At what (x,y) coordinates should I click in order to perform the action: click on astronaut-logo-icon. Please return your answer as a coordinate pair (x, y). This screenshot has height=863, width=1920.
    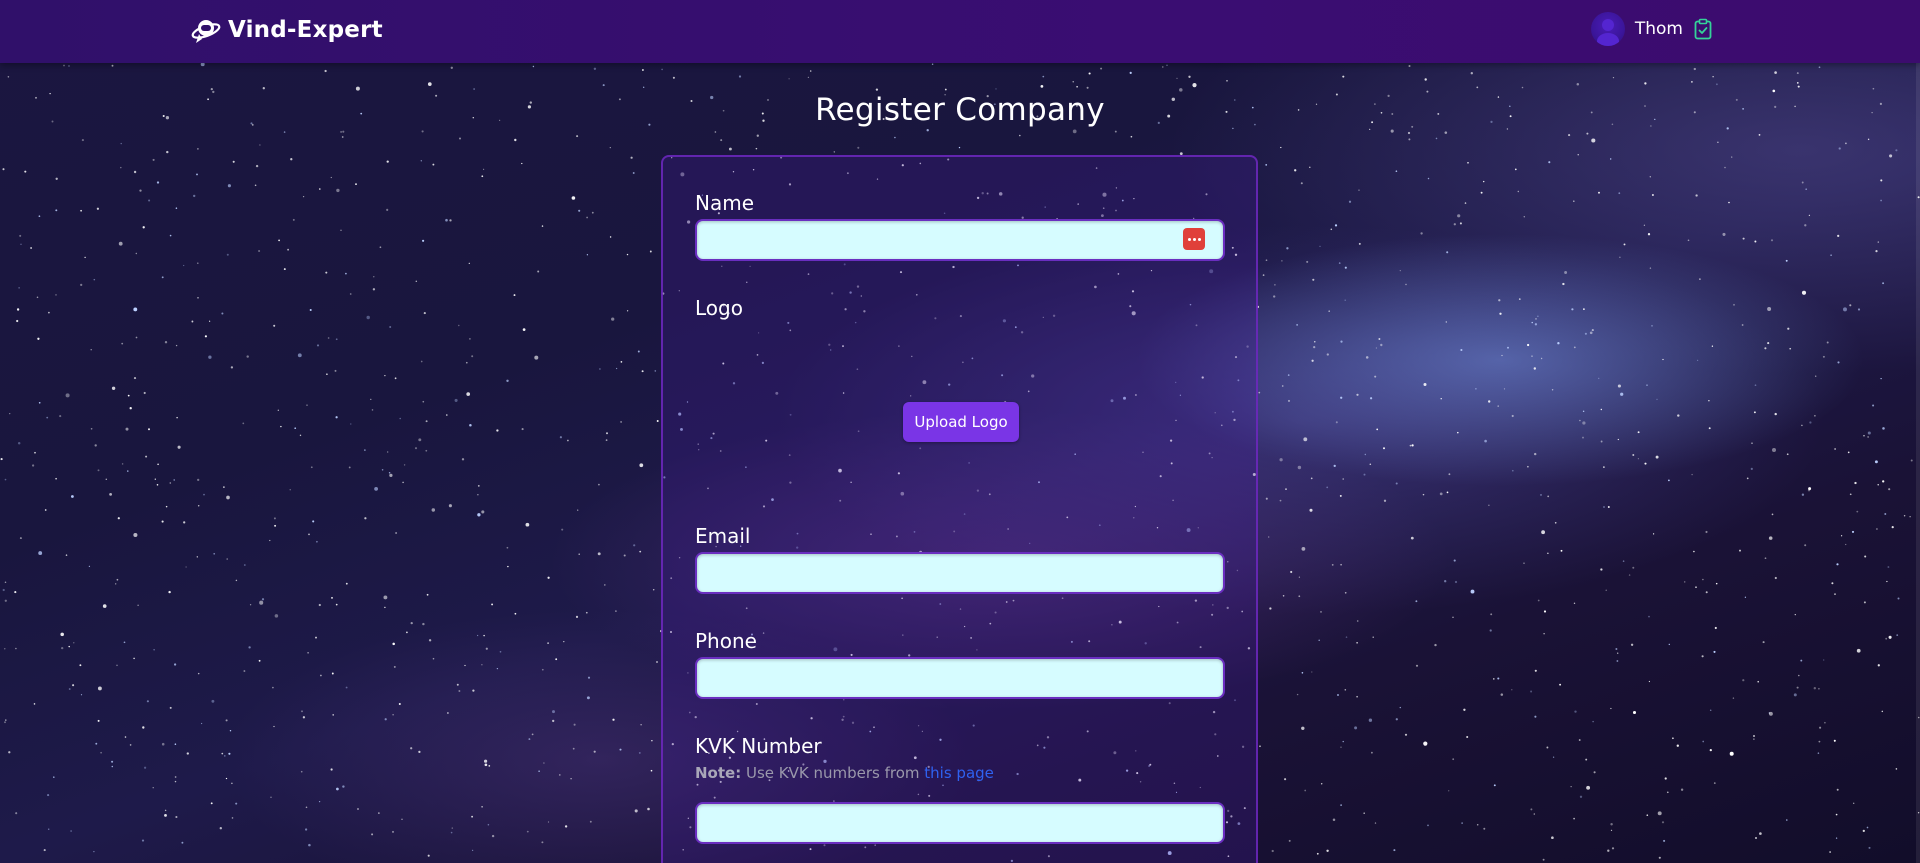
    Looking at the image, I should click on (206, 31).